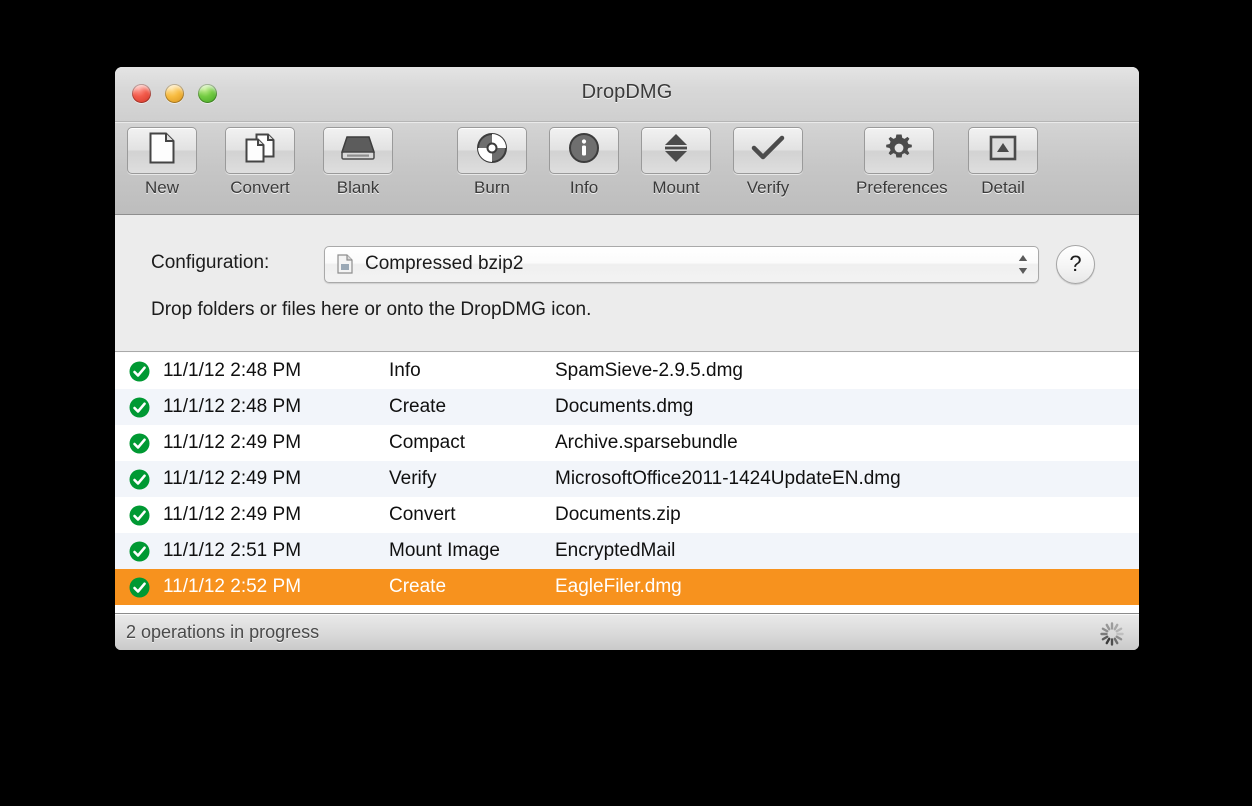 Image resolution: width=1252 pixels, height=806 pixels. I want to click on mount-eject-icon, so click(676, 150).